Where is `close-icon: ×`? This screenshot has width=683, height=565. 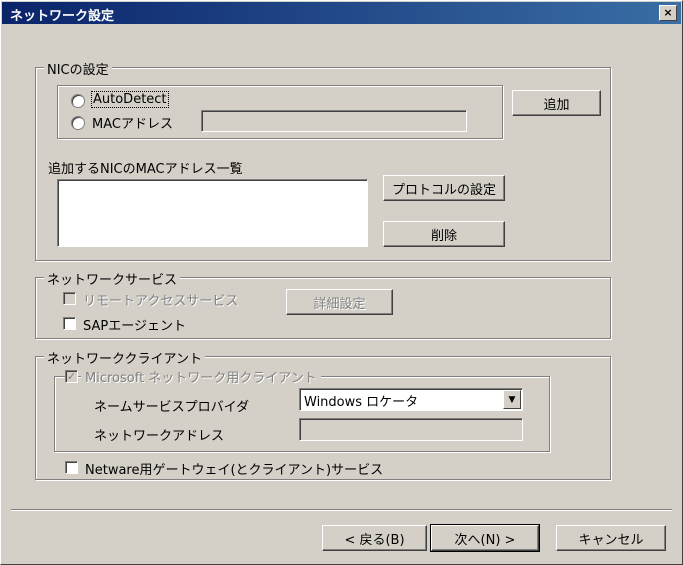 close-icon: × is located at coordinates (668, 13).